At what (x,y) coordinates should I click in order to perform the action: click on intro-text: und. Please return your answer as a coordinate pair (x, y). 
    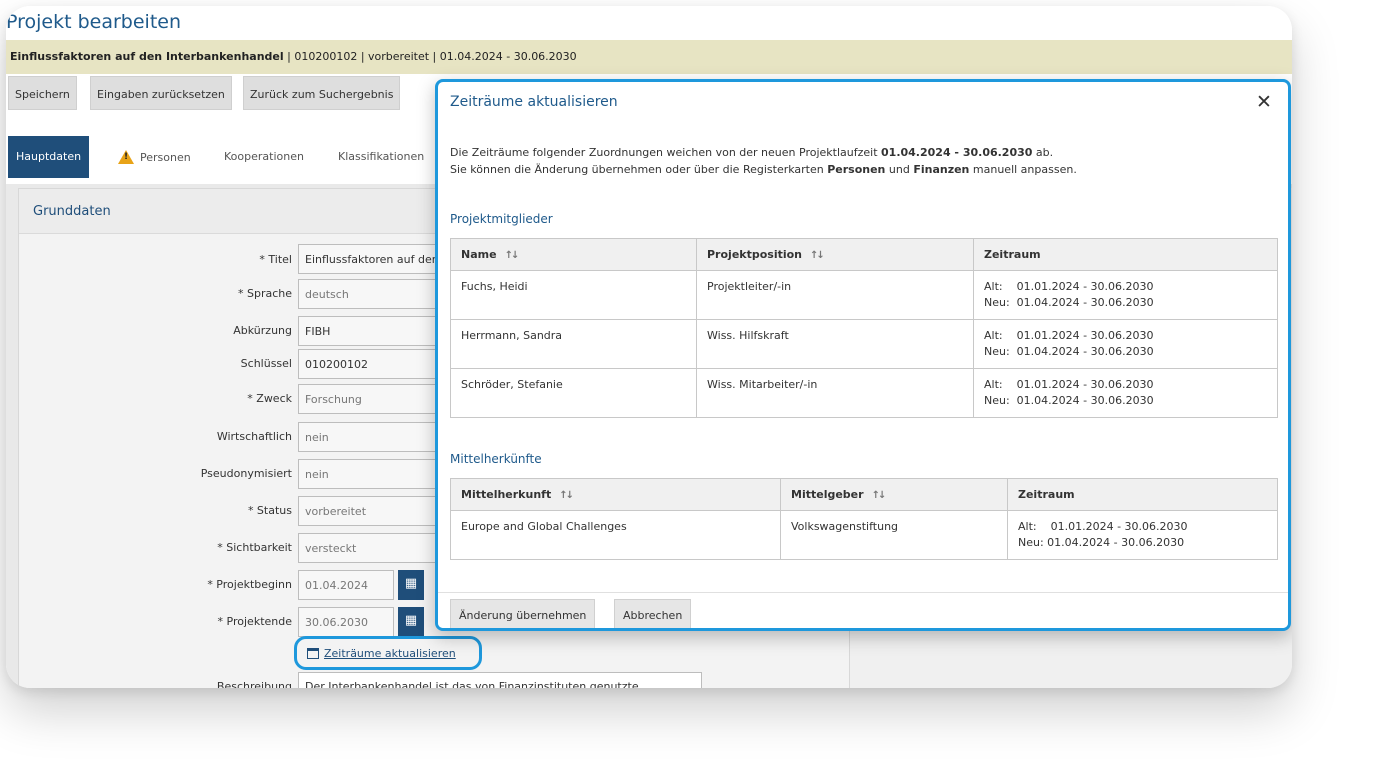
    Looking at the image, I should click on (899, 169).